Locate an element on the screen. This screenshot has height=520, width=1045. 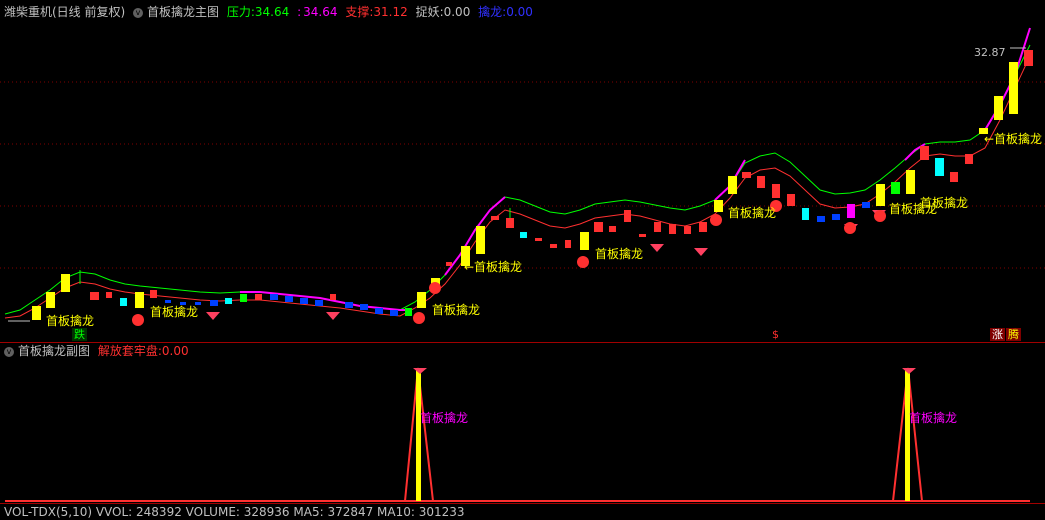
die-badge: 跌 is located at coordinates (79, 334).